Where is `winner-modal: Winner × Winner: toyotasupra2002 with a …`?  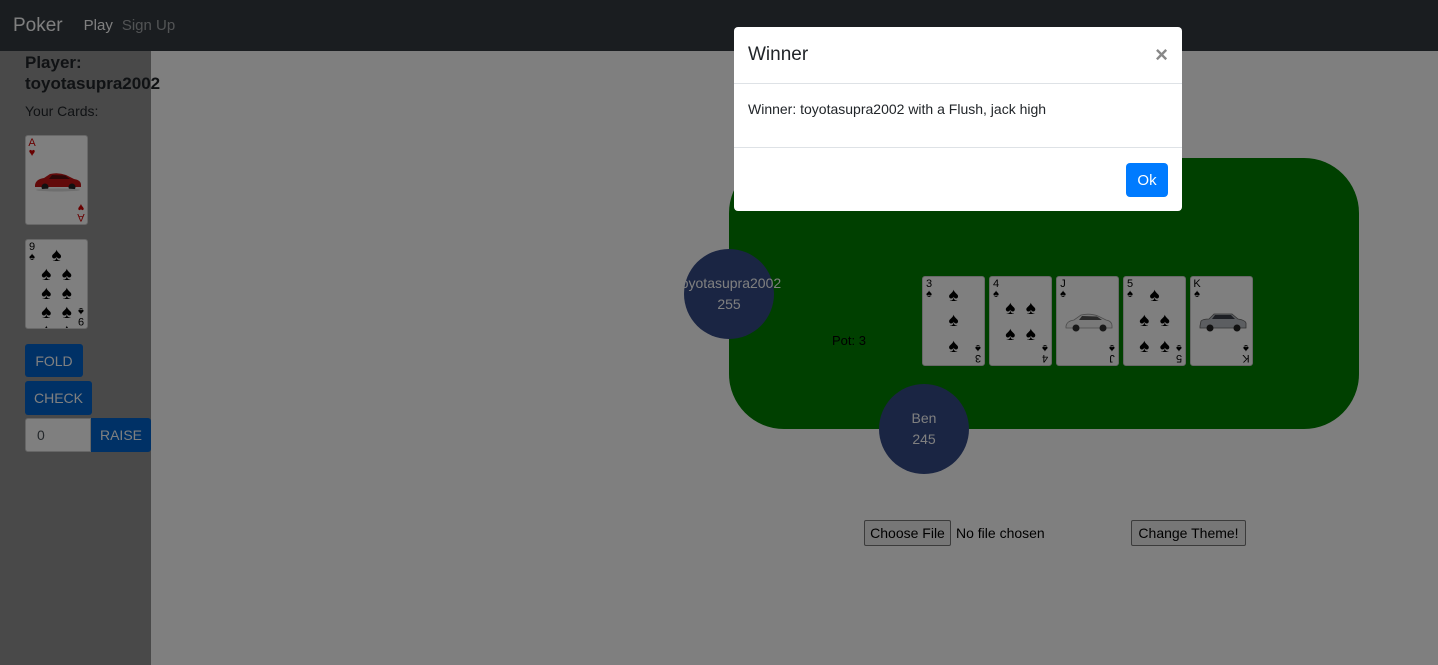
winner-modal: Winner × Winner: toyotasupra2002 with a … is located at coordinates (958, 119).